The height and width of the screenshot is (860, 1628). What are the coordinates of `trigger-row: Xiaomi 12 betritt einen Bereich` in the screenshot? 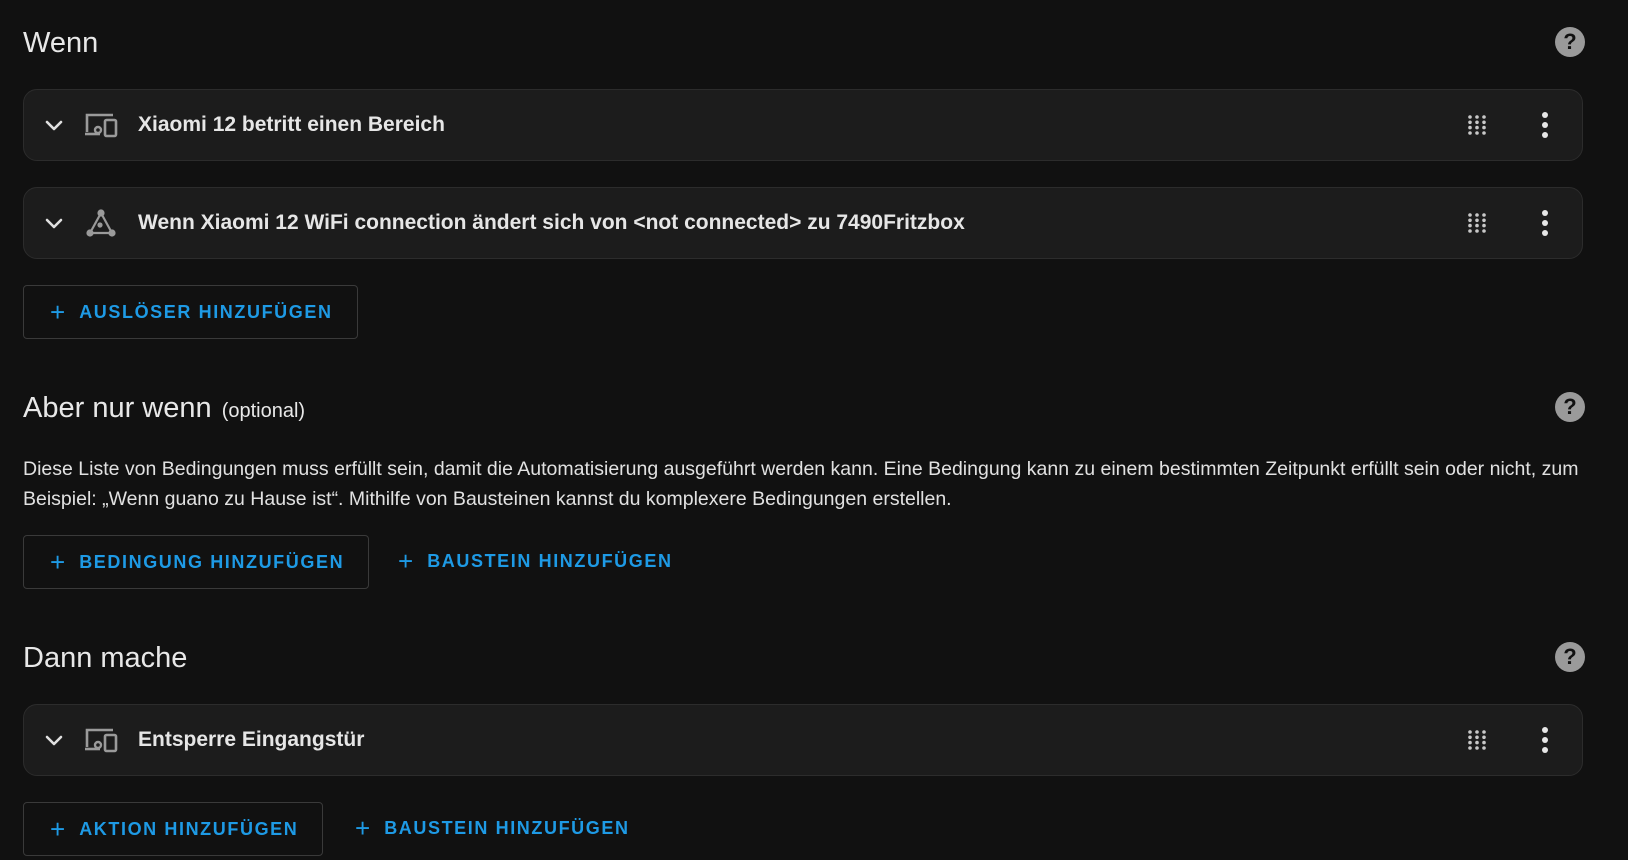 It's located at (803, 125).